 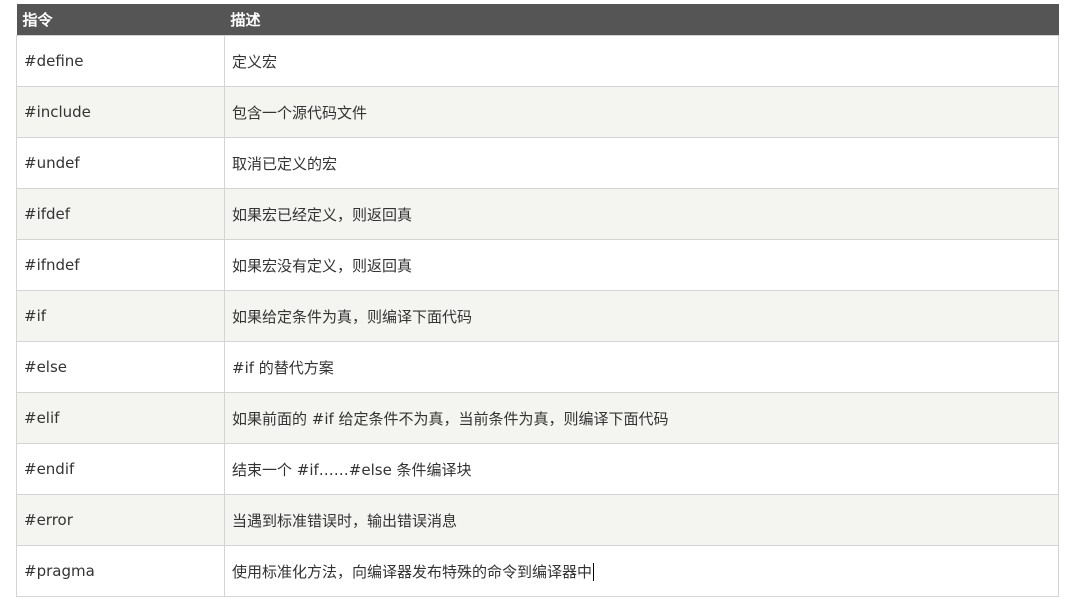 What do you see at coordinates (412, 571) in the screenshot?
I see `description-text: 使用标准化方法，向编译器发布特殊的命令到编译器中` at bounding box center [412, 571].